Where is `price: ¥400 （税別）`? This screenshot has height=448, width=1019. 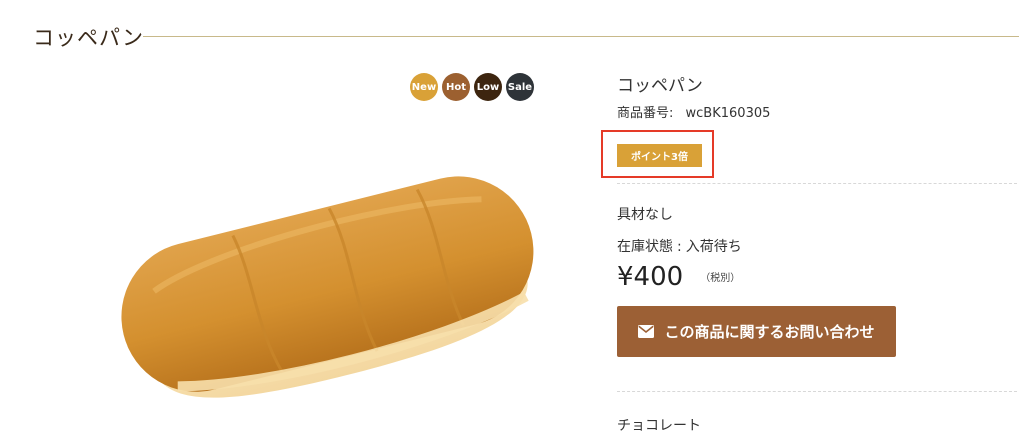
price: ¥400 （税別） is located at coordinates (678, 277).